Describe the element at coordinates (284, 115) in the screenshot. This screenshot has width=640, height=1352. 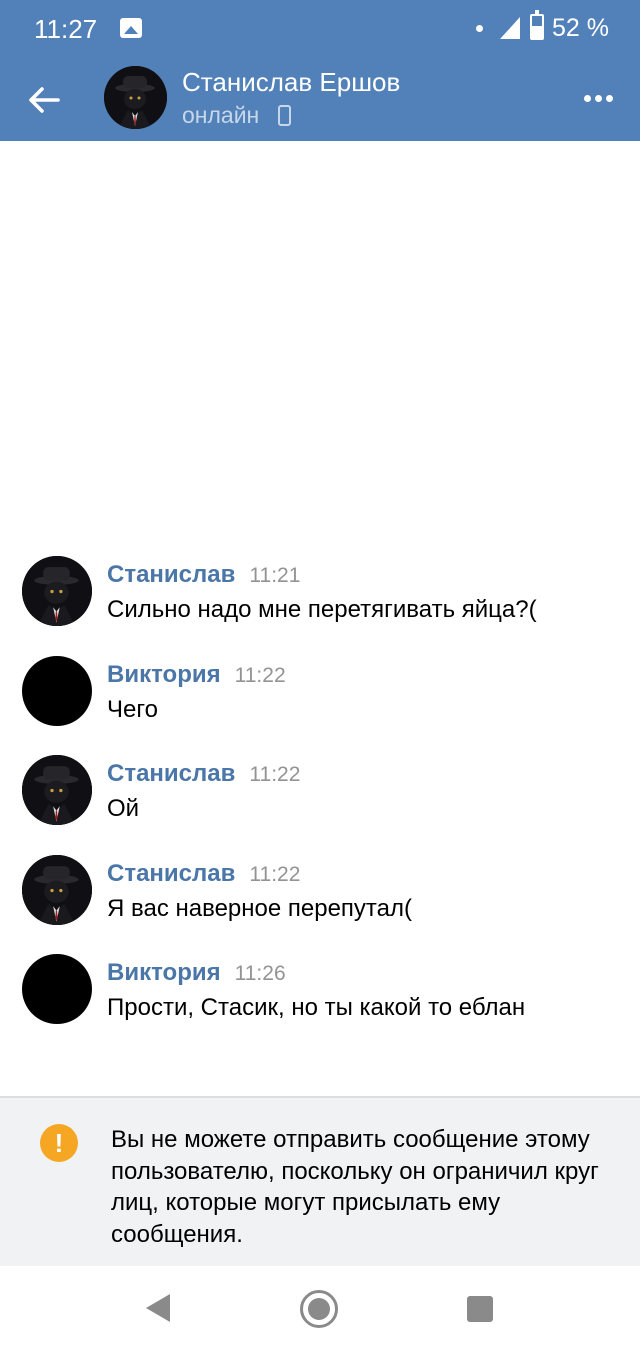
I see `mobile-phone-icon` at that location.